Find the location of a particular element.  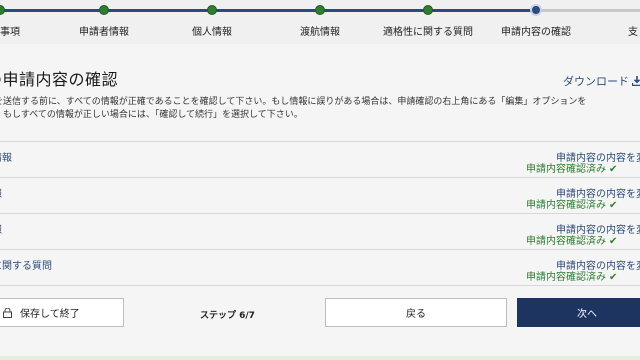

step-label-1: 事項 is located at coordinates (10, 32).